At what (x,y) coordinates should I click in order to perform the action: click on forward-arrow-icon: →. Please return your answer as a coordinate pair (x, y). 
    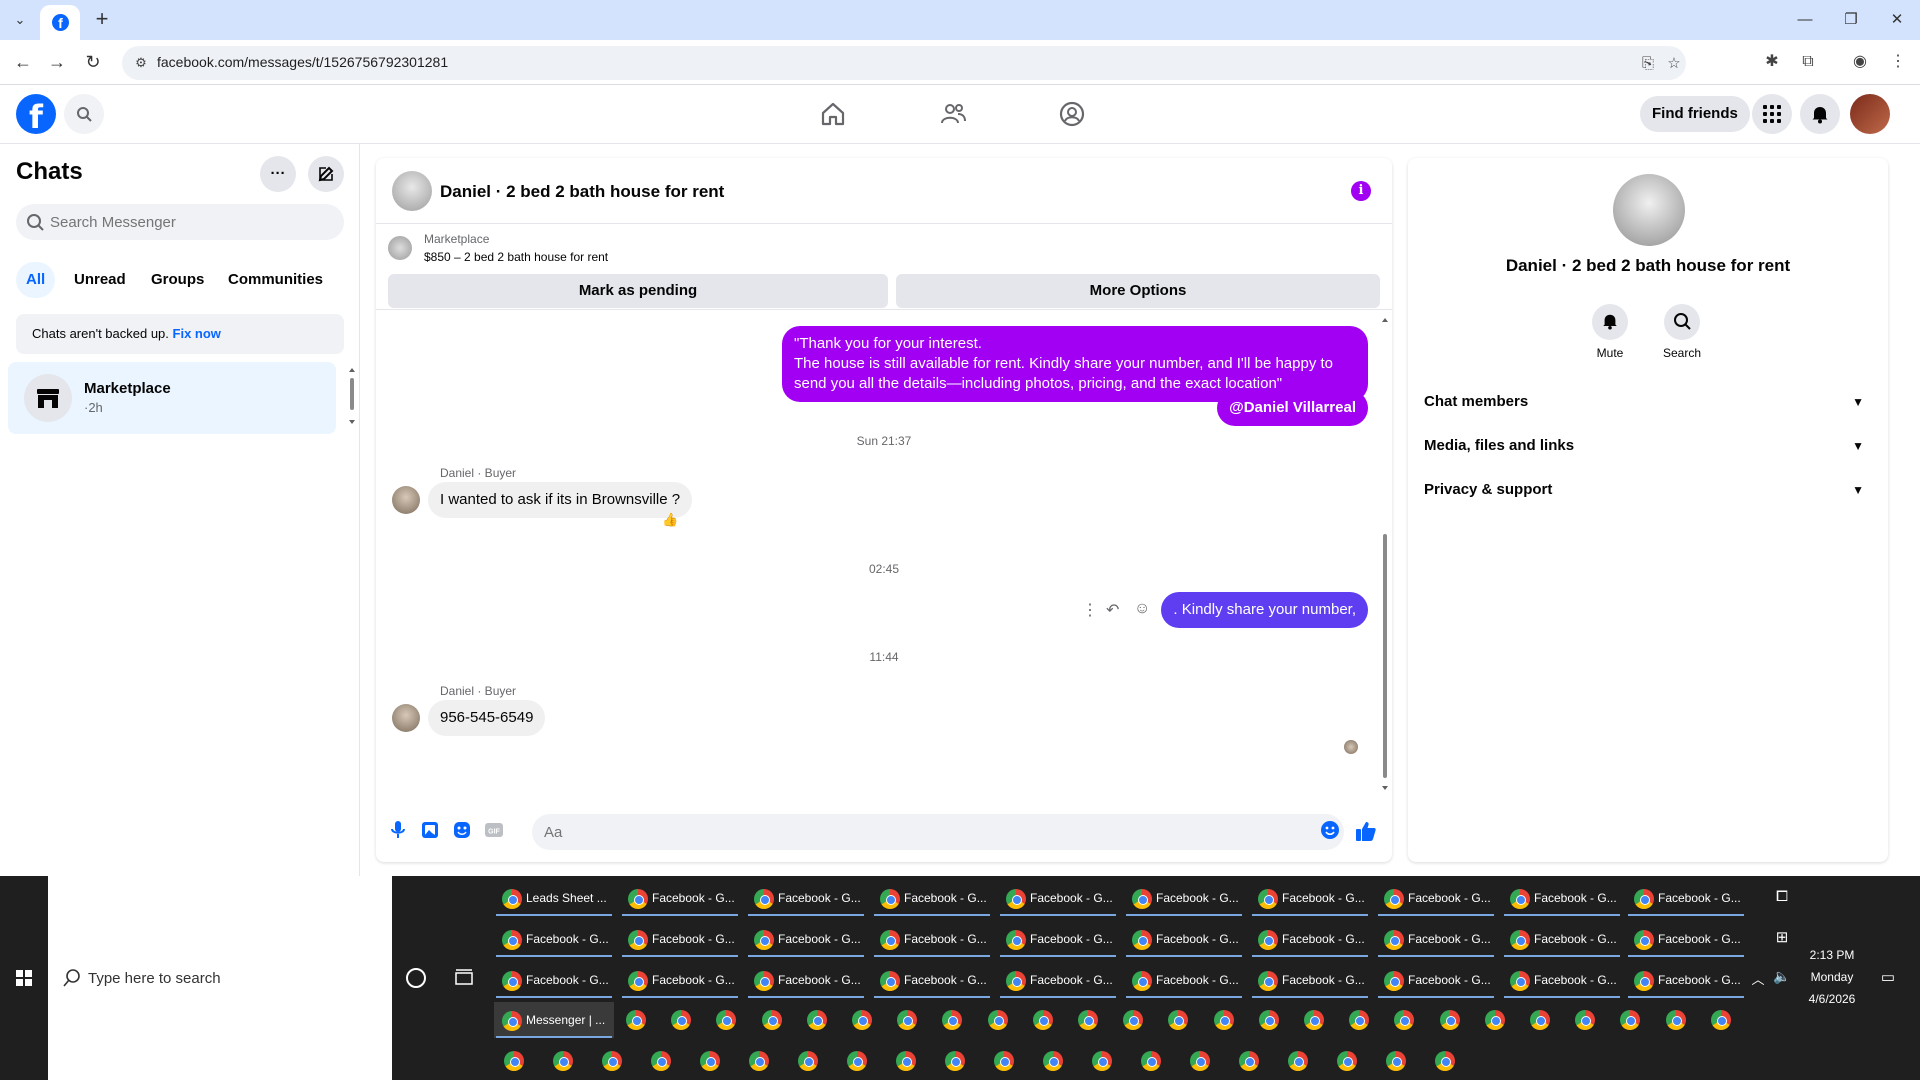
    Looking at the image, I should click on (57, 62).